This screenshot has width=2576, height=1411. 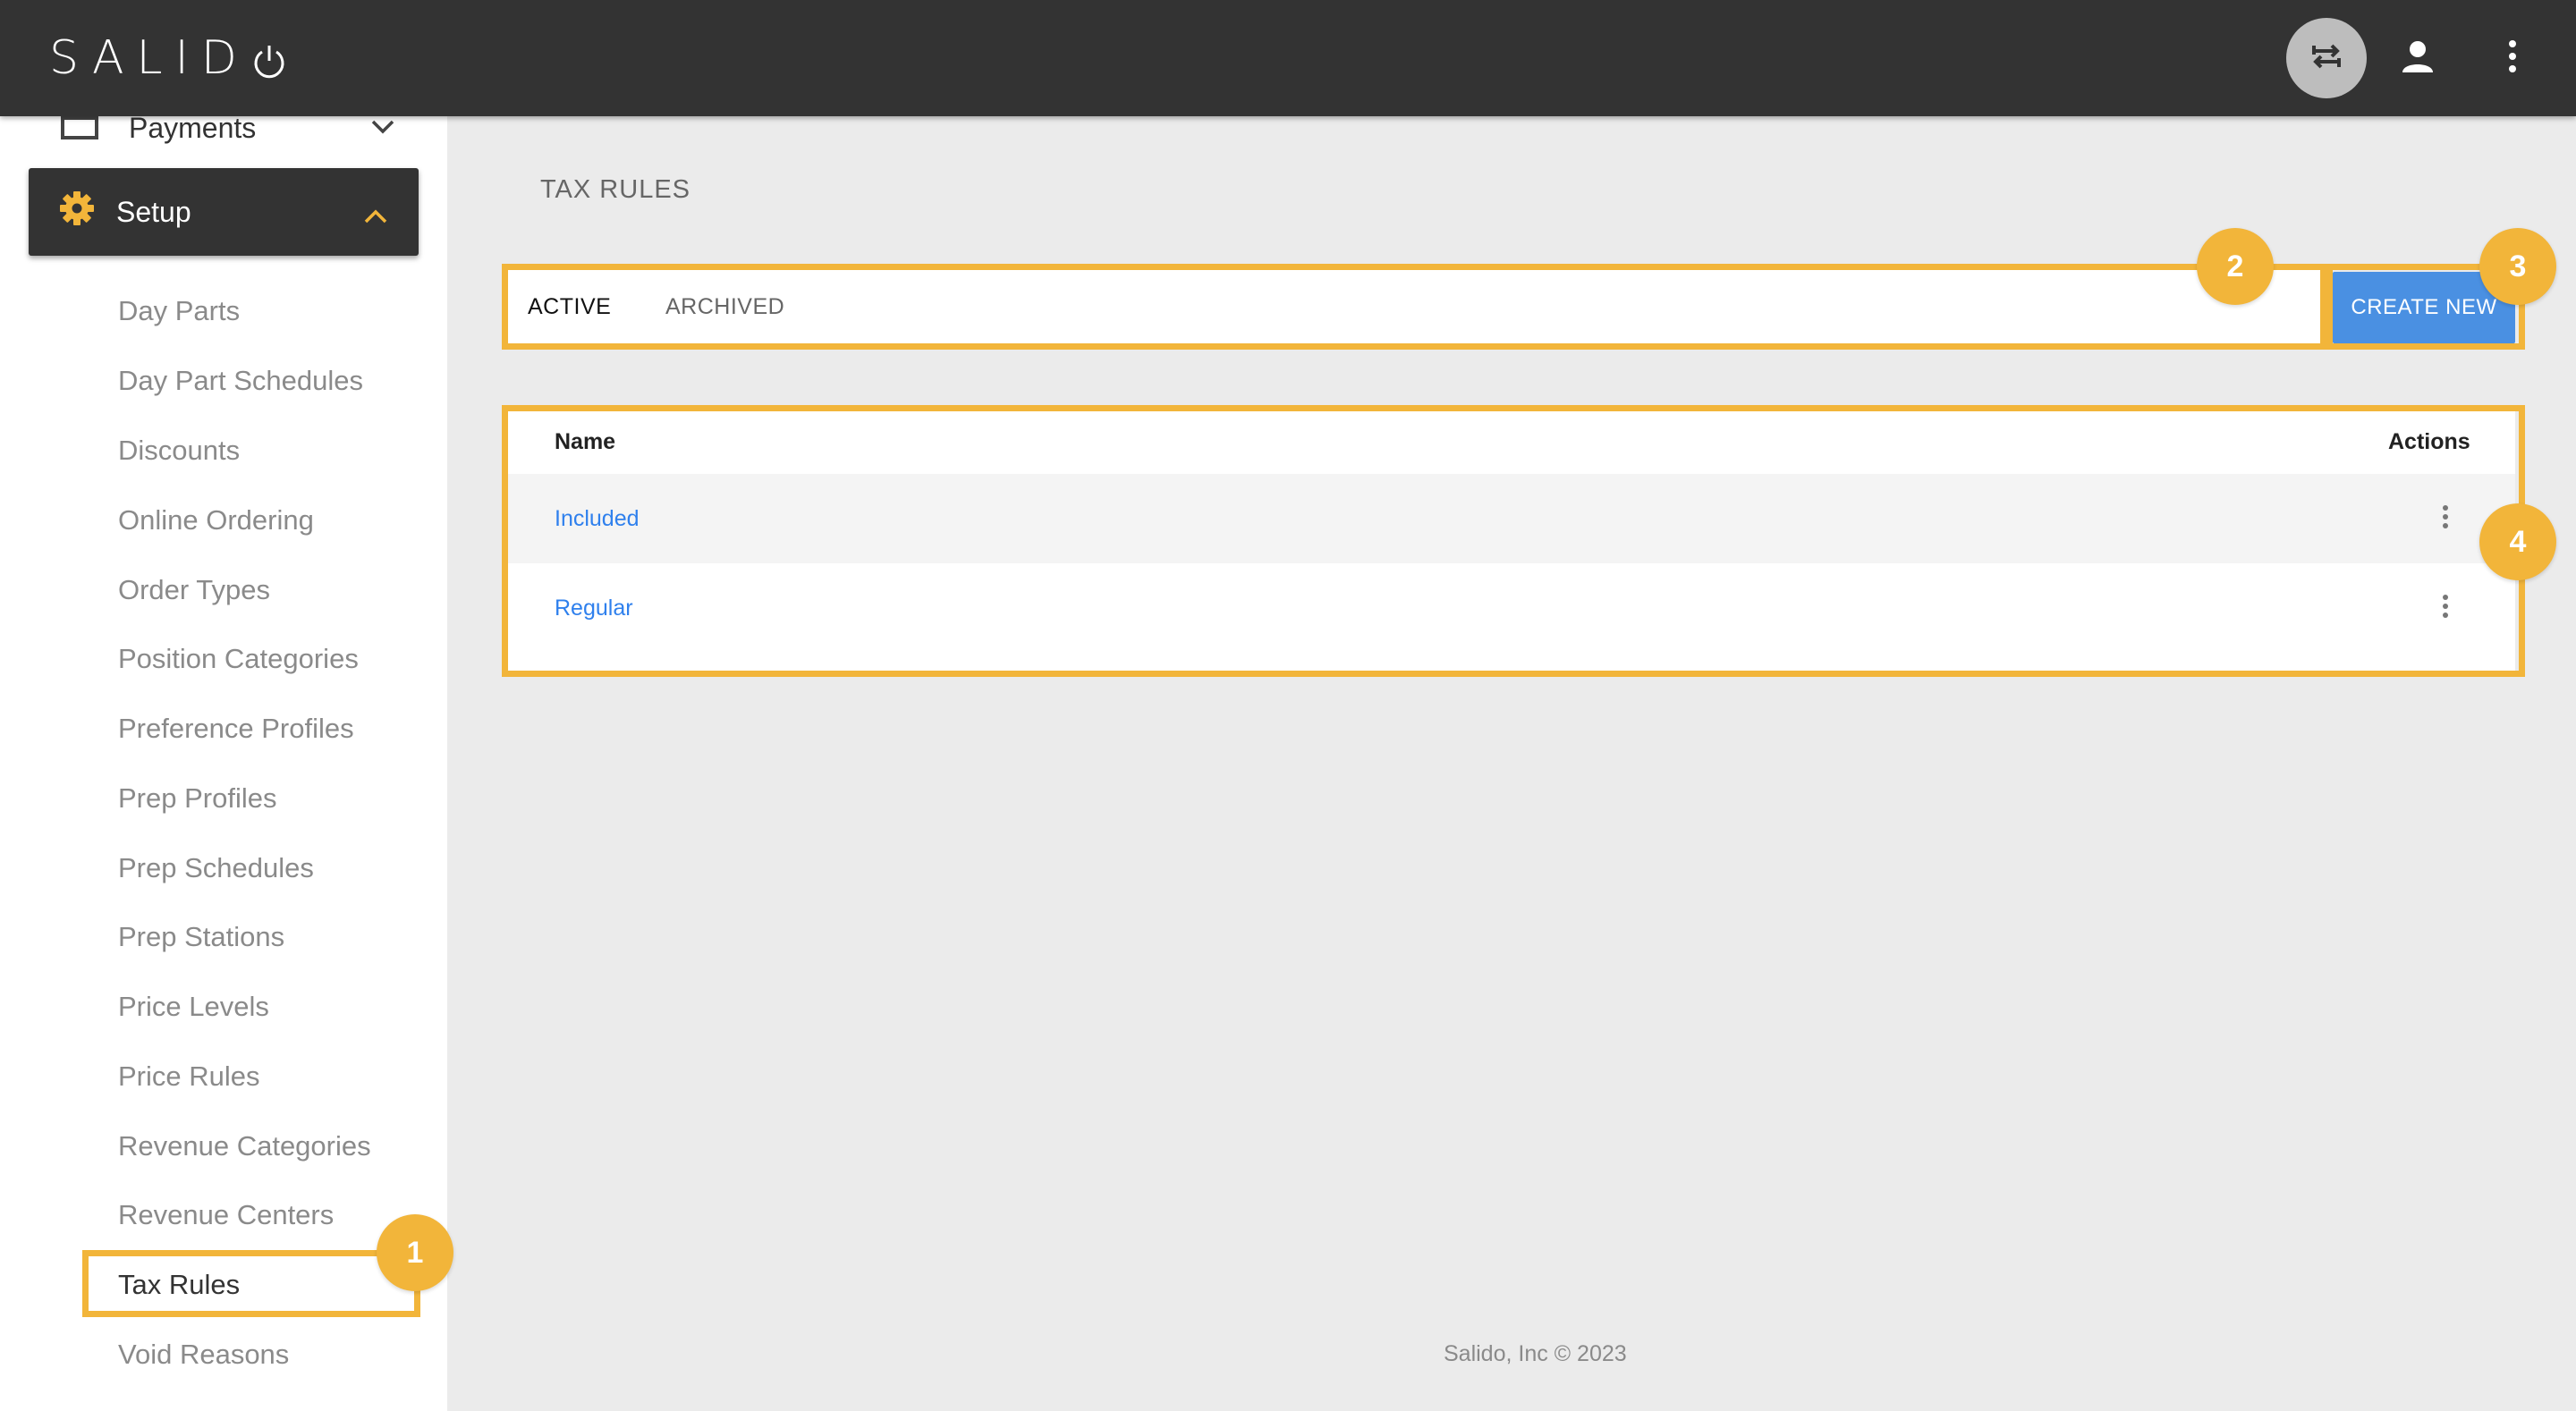 I want to click on power-icon, so click(x=269, y=60).